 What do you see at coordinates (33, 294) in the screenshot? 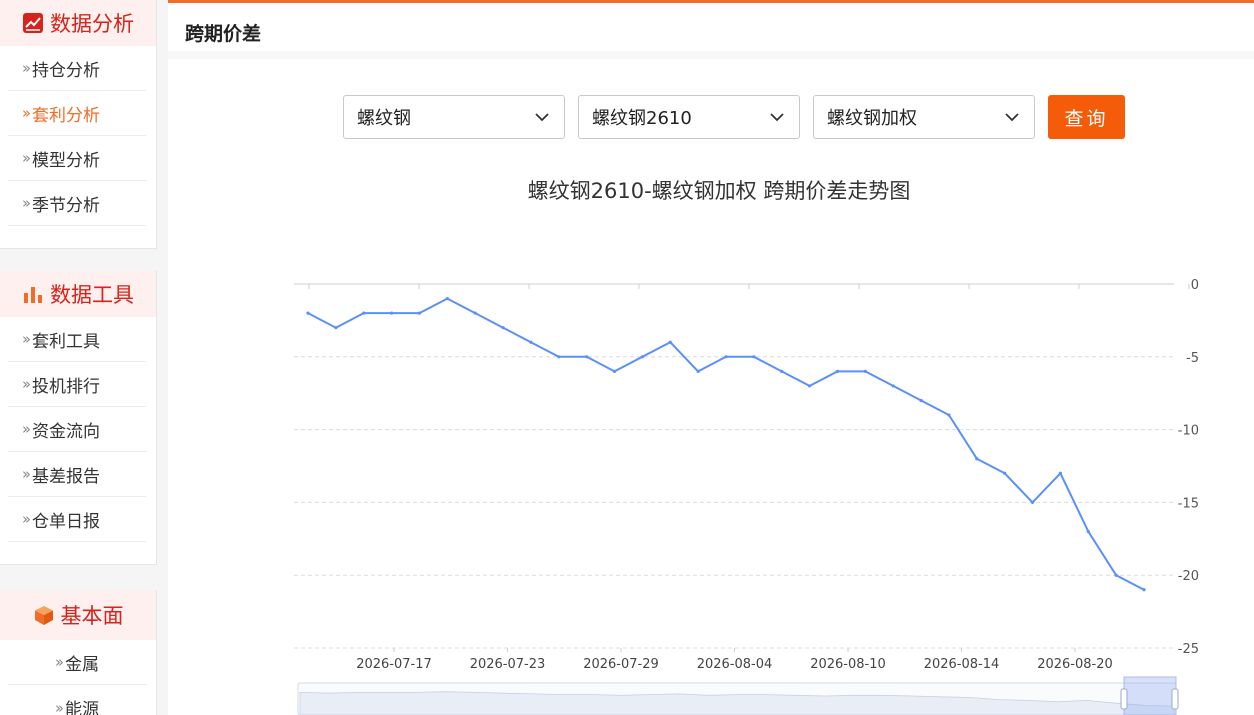
I see `bar-chart-icon` at bounding box center [33, 294].